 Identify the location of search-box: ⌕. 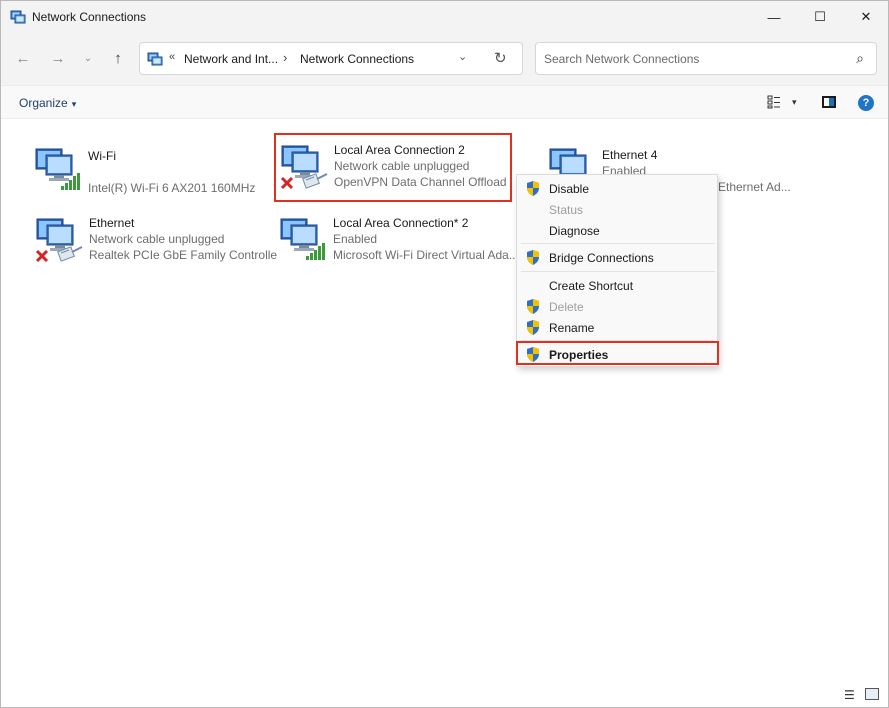
(706, 58).